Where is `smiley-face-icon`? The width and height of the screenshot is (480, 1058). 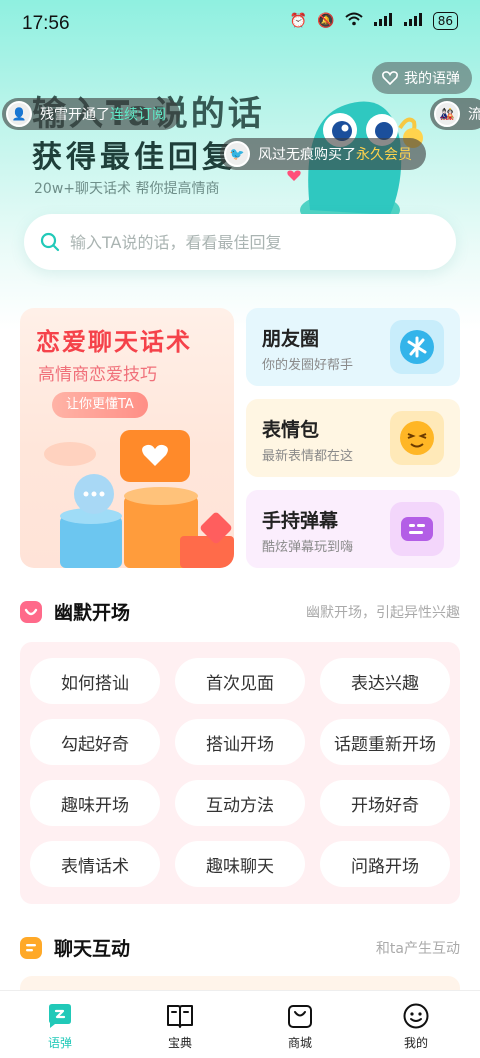
smiley-face-icon is located at coordinates (416, 1016).